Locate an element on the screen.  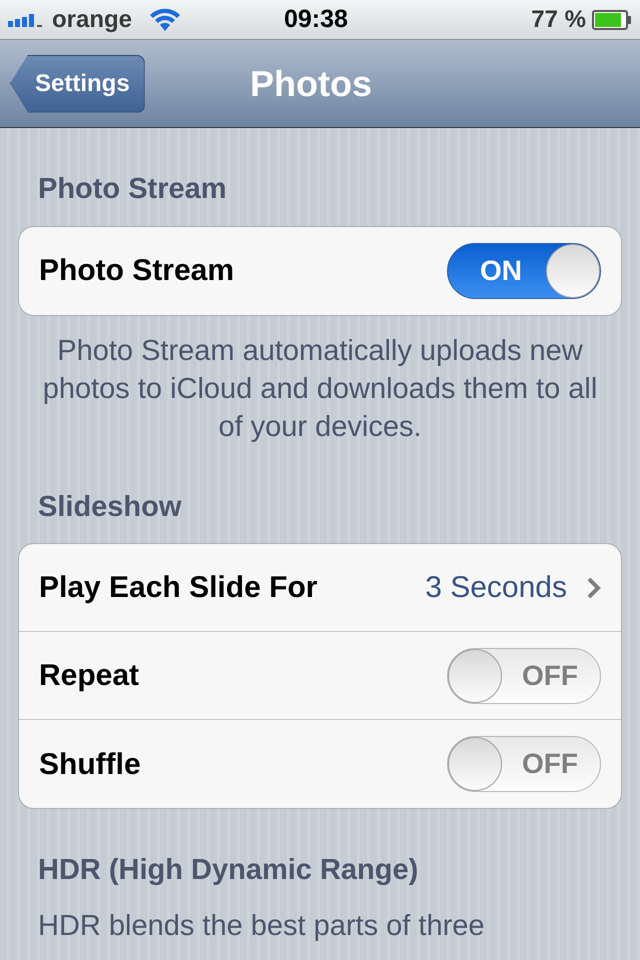
section-header: HDR (High Dynamic Range) is located at coordinates (228, 870).